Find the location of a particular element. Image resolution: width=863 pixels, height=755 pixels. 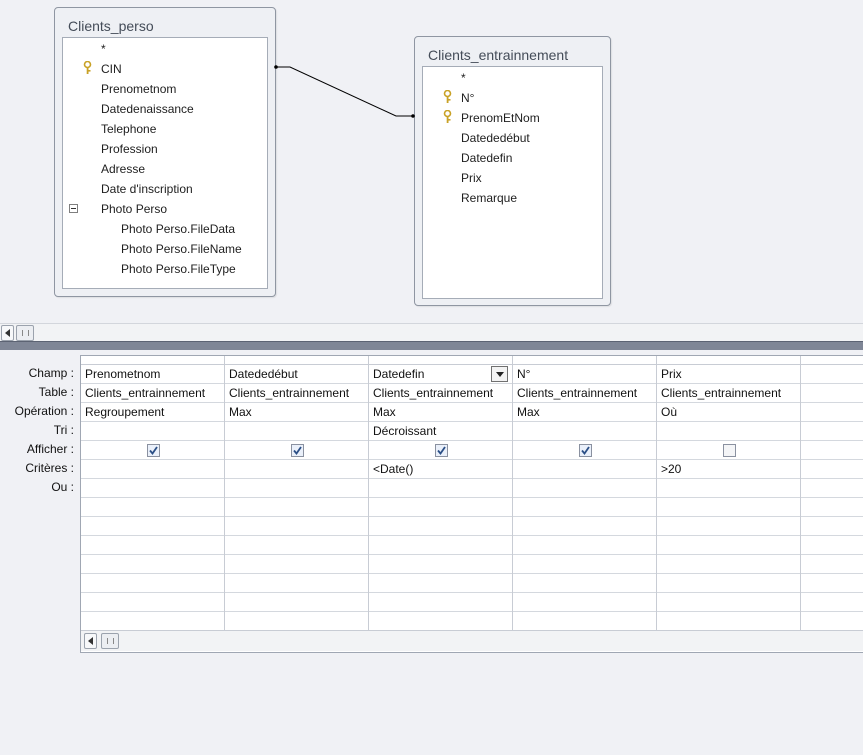

grid-cell-operation is located at coordinates (832, 412).